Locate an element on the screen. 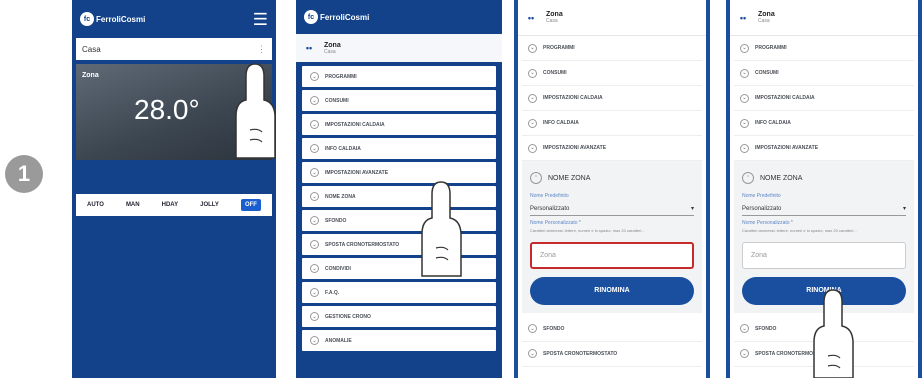  hamburger-menu-icon: ☰ is located at coordinates (260, 19).